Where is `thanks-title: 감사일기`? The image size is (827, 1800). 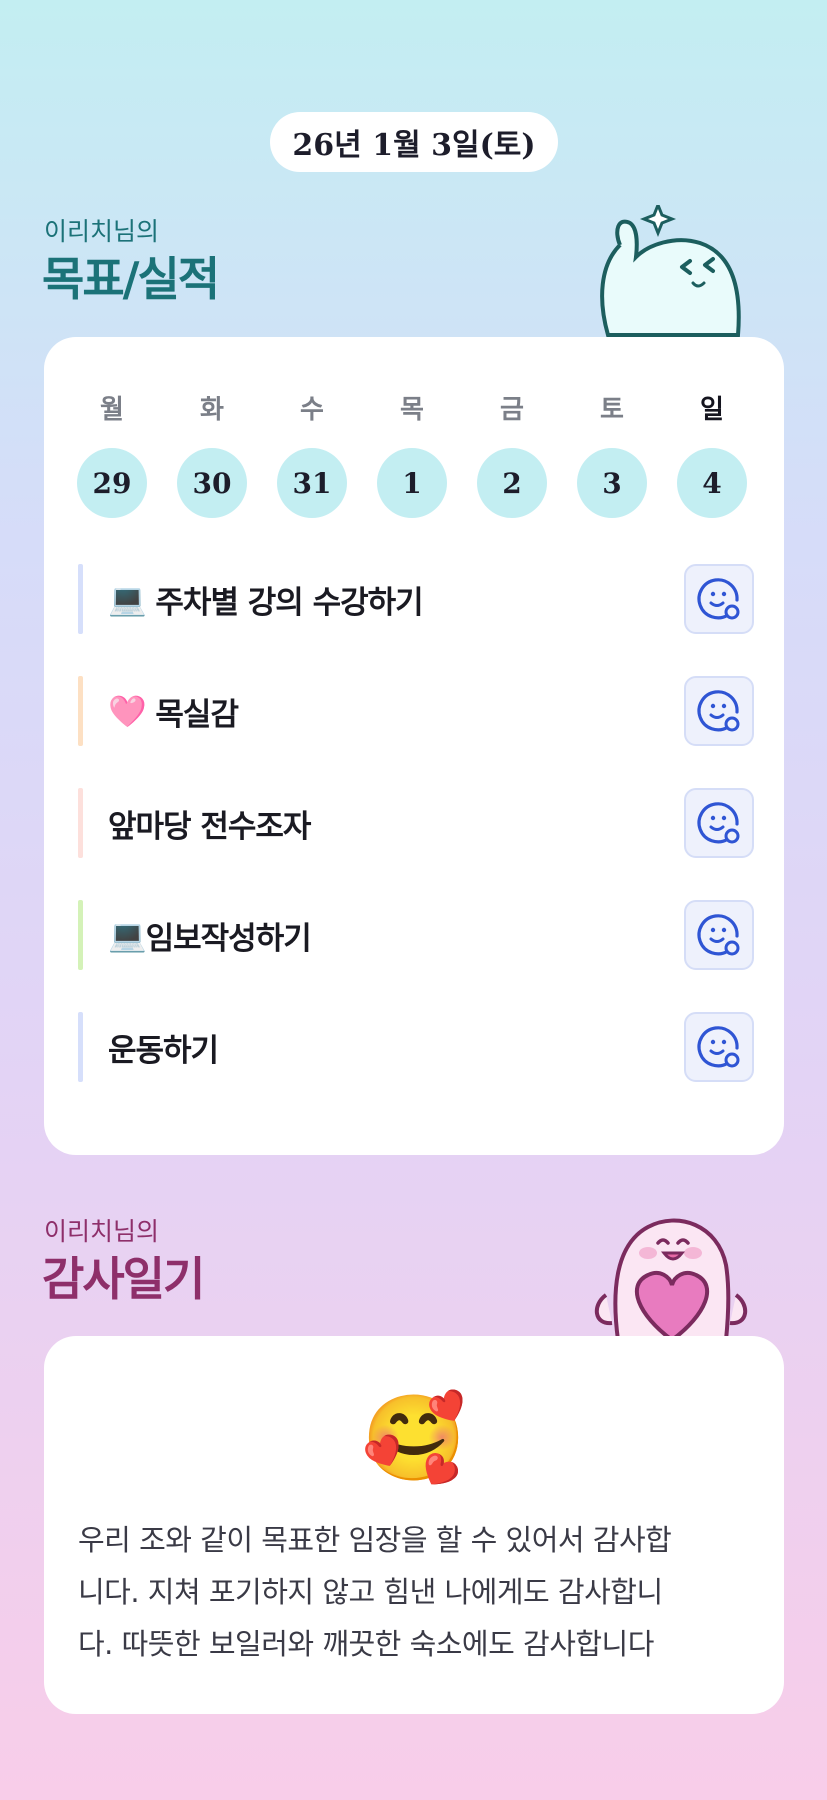 thanks-title: 감사일기 is located at coordinates (123, 1279).